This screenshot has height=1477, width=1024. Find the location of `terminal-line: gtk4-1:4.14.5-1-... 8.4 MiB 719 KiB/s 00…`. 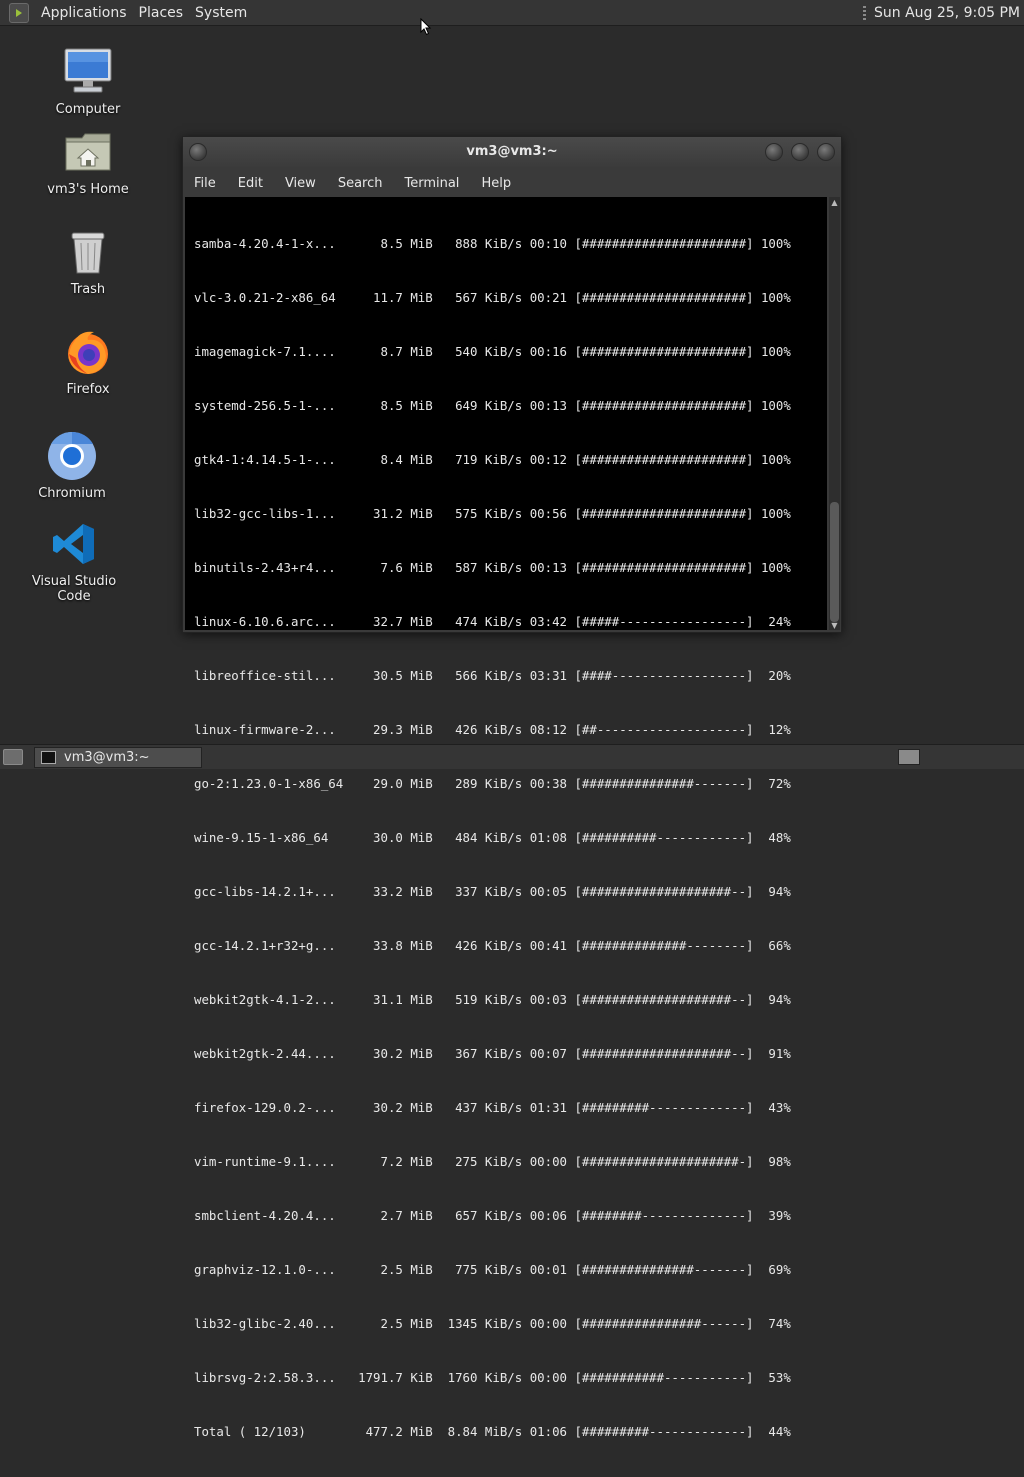

terminal-line: gtk4-1:4.14.5-1-... 8.4 MiB 719 KiB/s 00… is located at coordinates (492, 459).